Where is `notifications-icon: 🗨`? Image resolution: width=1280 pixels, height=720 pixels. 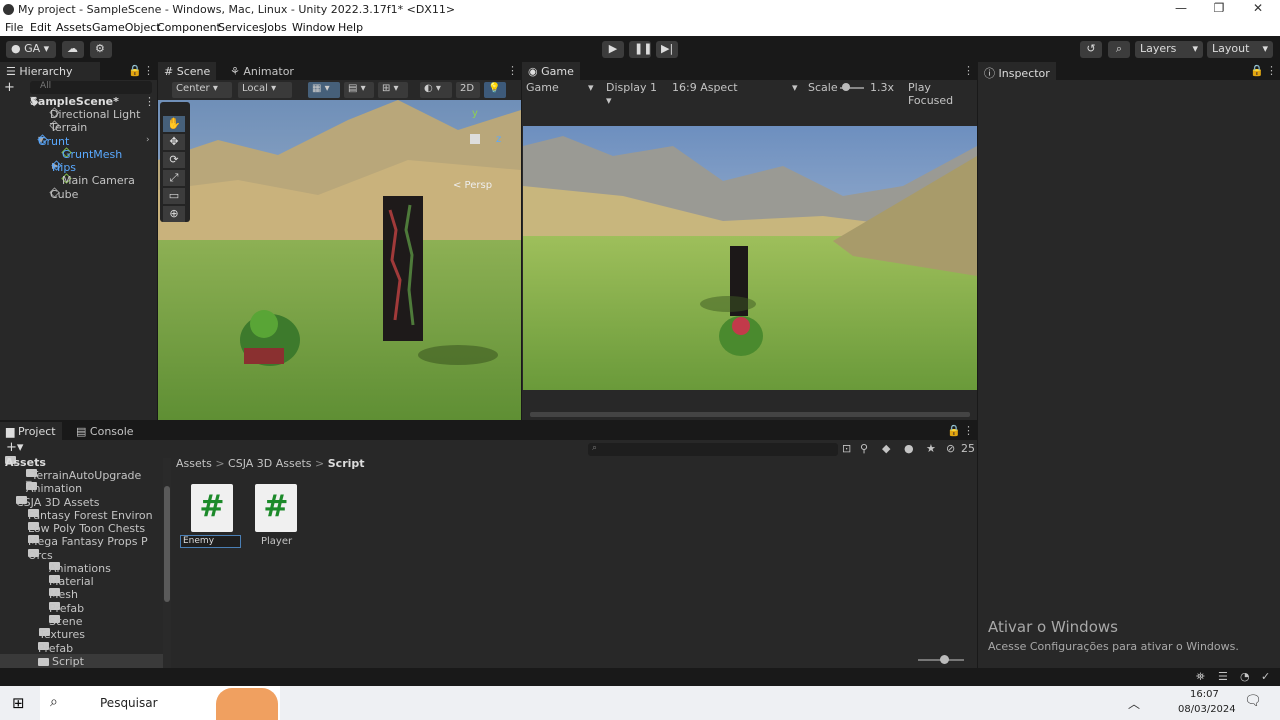 notifications-icon: 🗨 is located at coordinates (1253, 701).